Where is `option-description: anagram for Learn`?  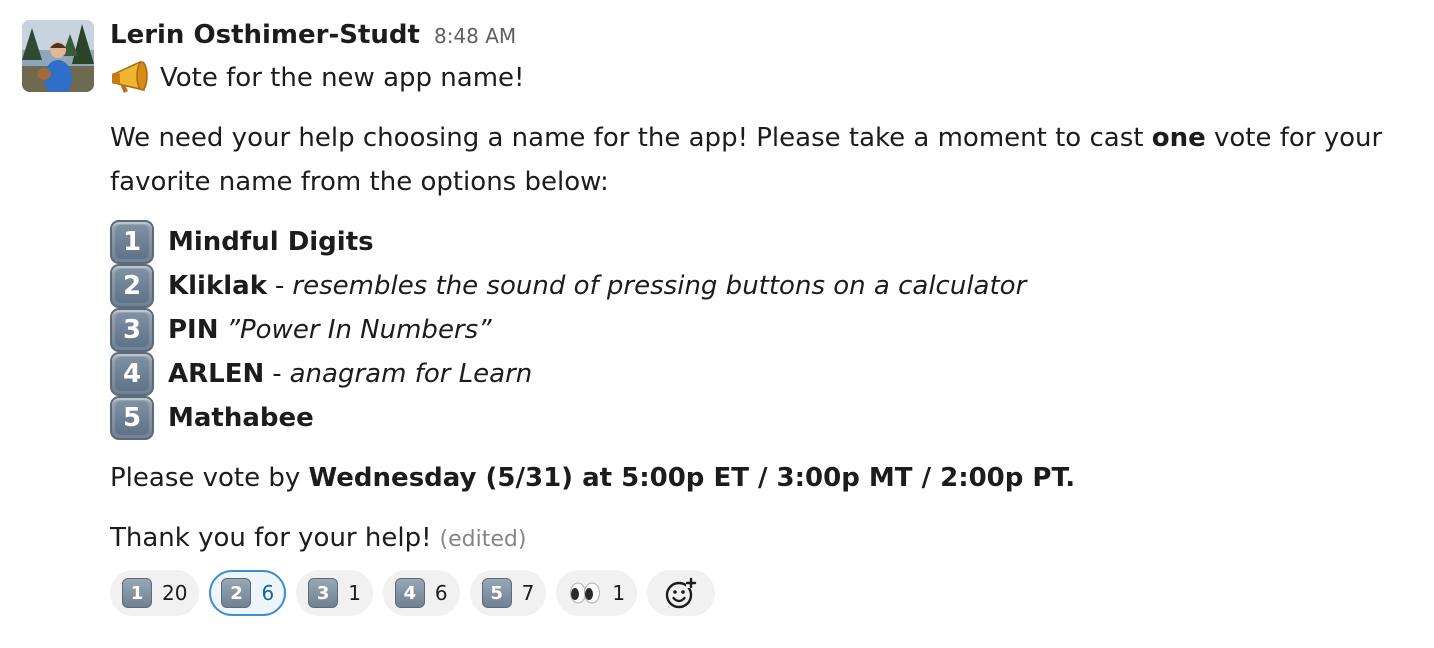
option-description: anagram for Learn is located at coordinates (411, 374).